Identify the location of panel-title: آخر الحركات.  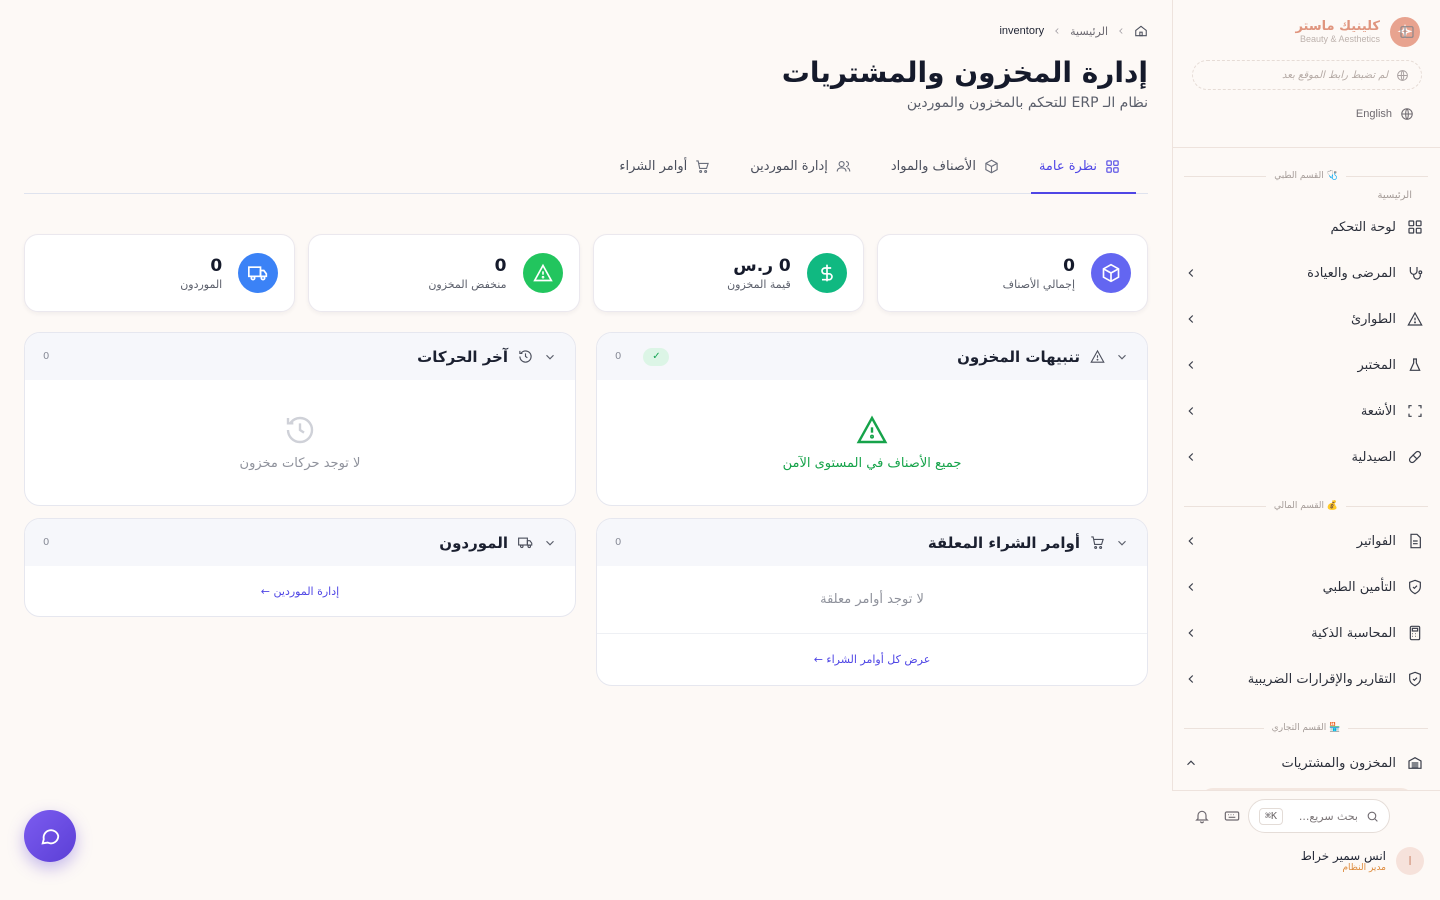
(462, 356).